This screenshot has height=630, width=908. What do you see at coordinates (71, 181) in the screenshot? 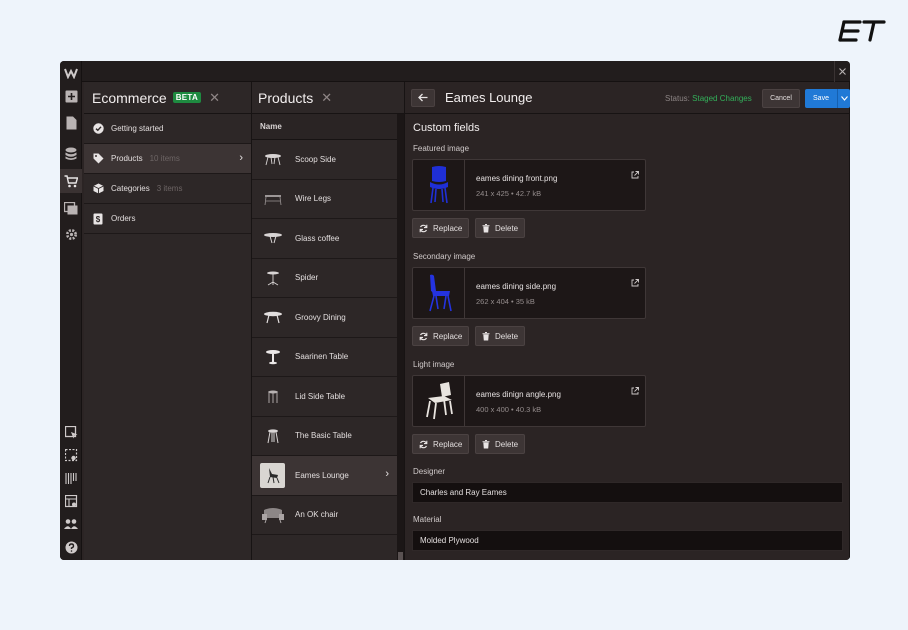
I see `ecommerce-icon` at bounding box center [71, 181].